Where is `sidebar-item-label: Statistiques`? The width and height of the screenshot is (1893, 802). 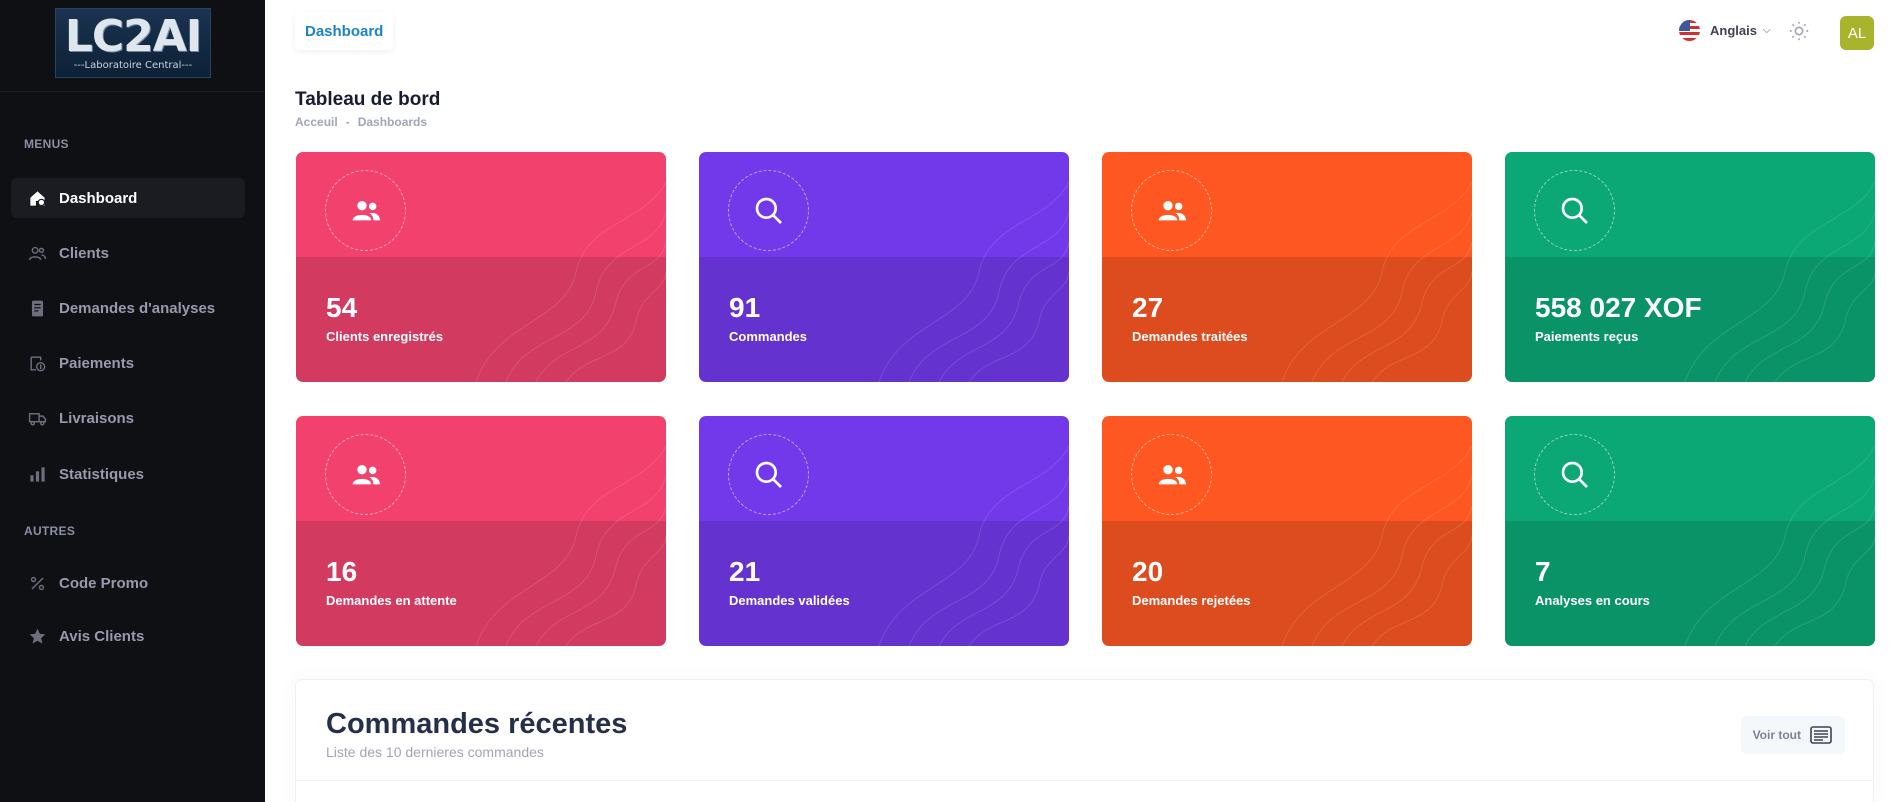
sidebar-item-label: Statistiques is located at coordinates (102, 474).